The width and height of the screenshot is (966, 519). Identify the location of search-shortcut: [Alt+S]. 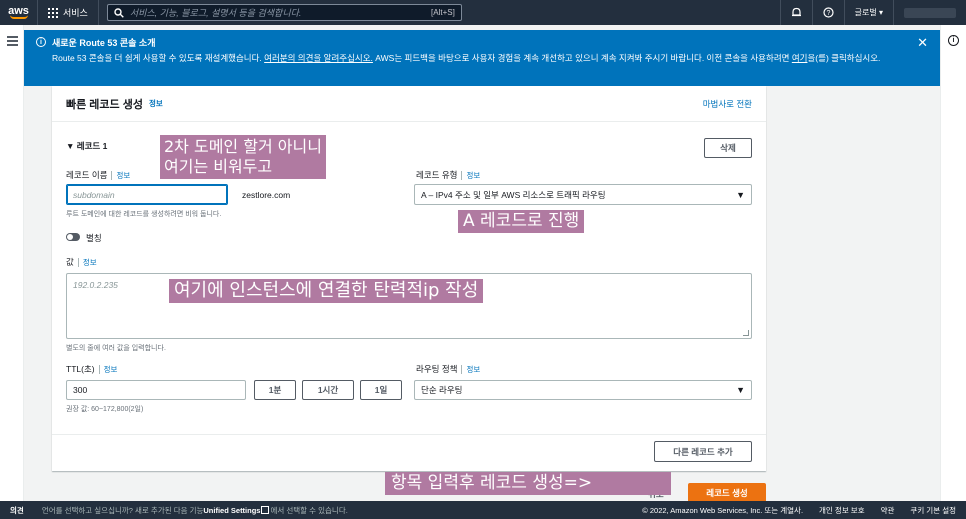
(443, 12).